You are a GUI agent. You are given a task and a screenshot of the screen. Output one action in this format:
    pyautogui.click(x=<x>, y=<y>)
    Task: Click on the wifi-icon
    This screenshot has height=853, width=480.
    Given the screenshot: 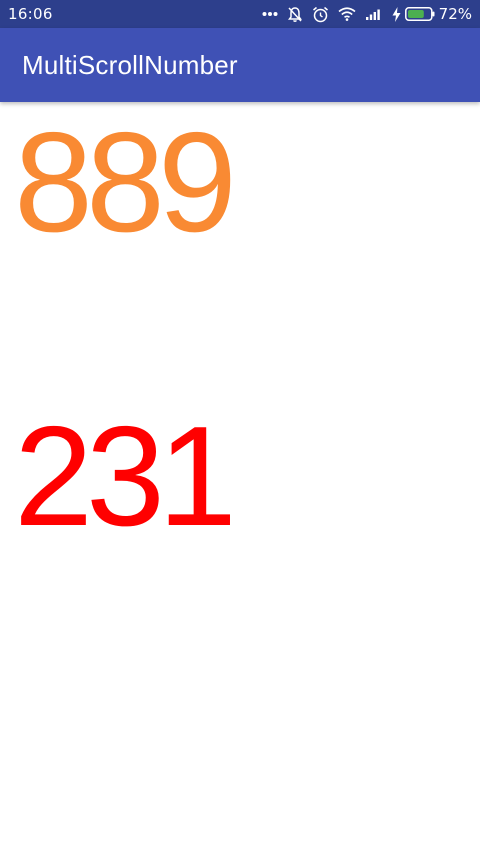 What is the action you would take?
    pyautogui.click(x=347, y=14)
    